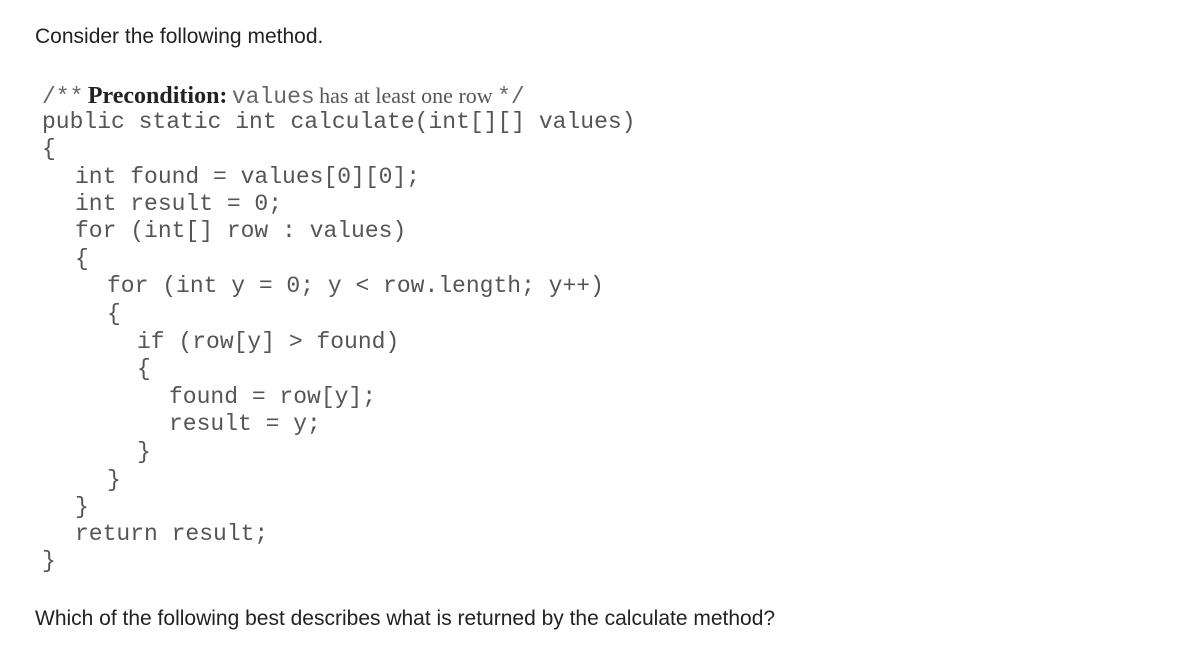 The image size is (1195, 647). I want to click on code-line: found = row[y];, so click(273, 397).